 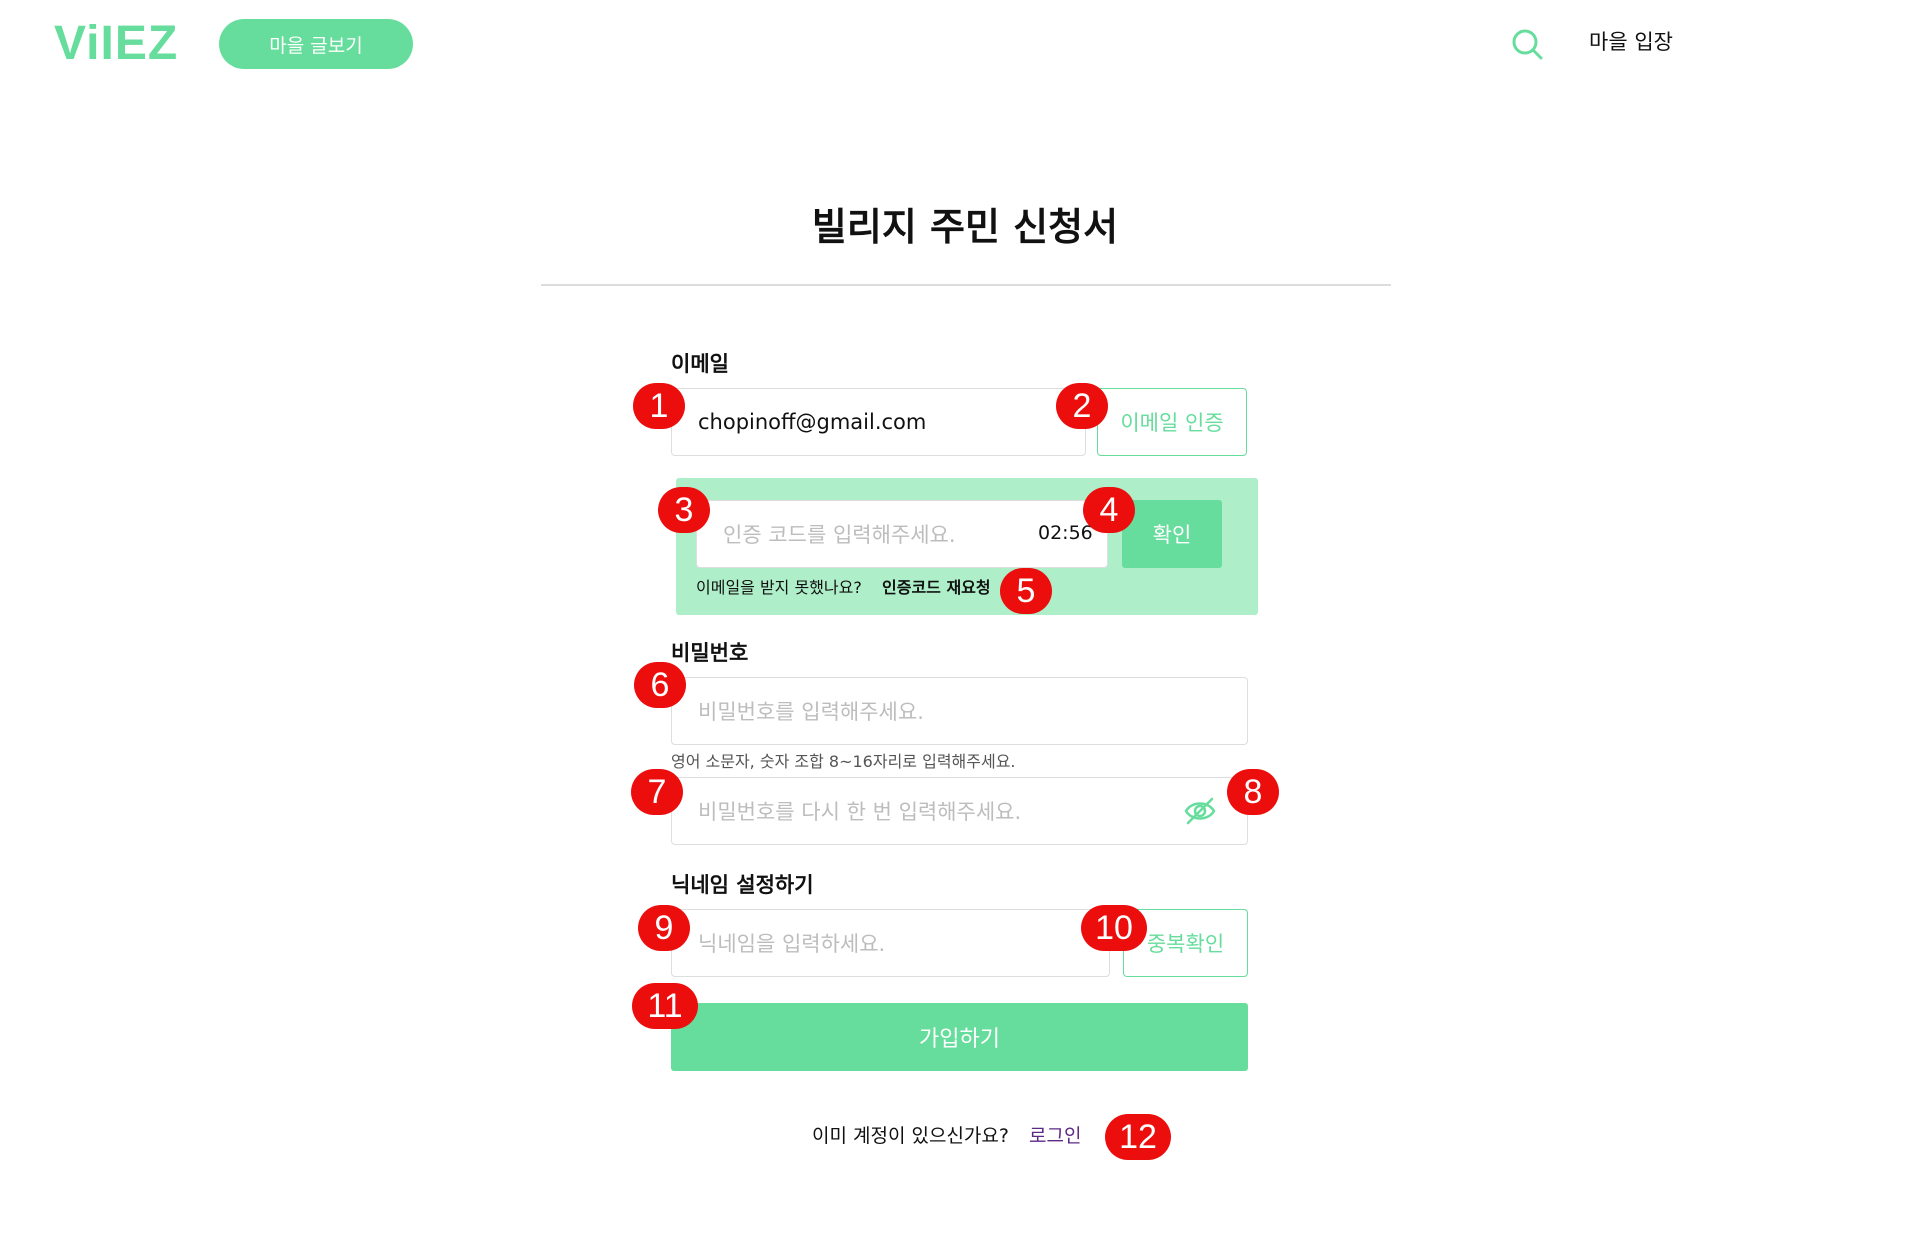 I want to click on marker-6: 6, so click(x=660, y=685).